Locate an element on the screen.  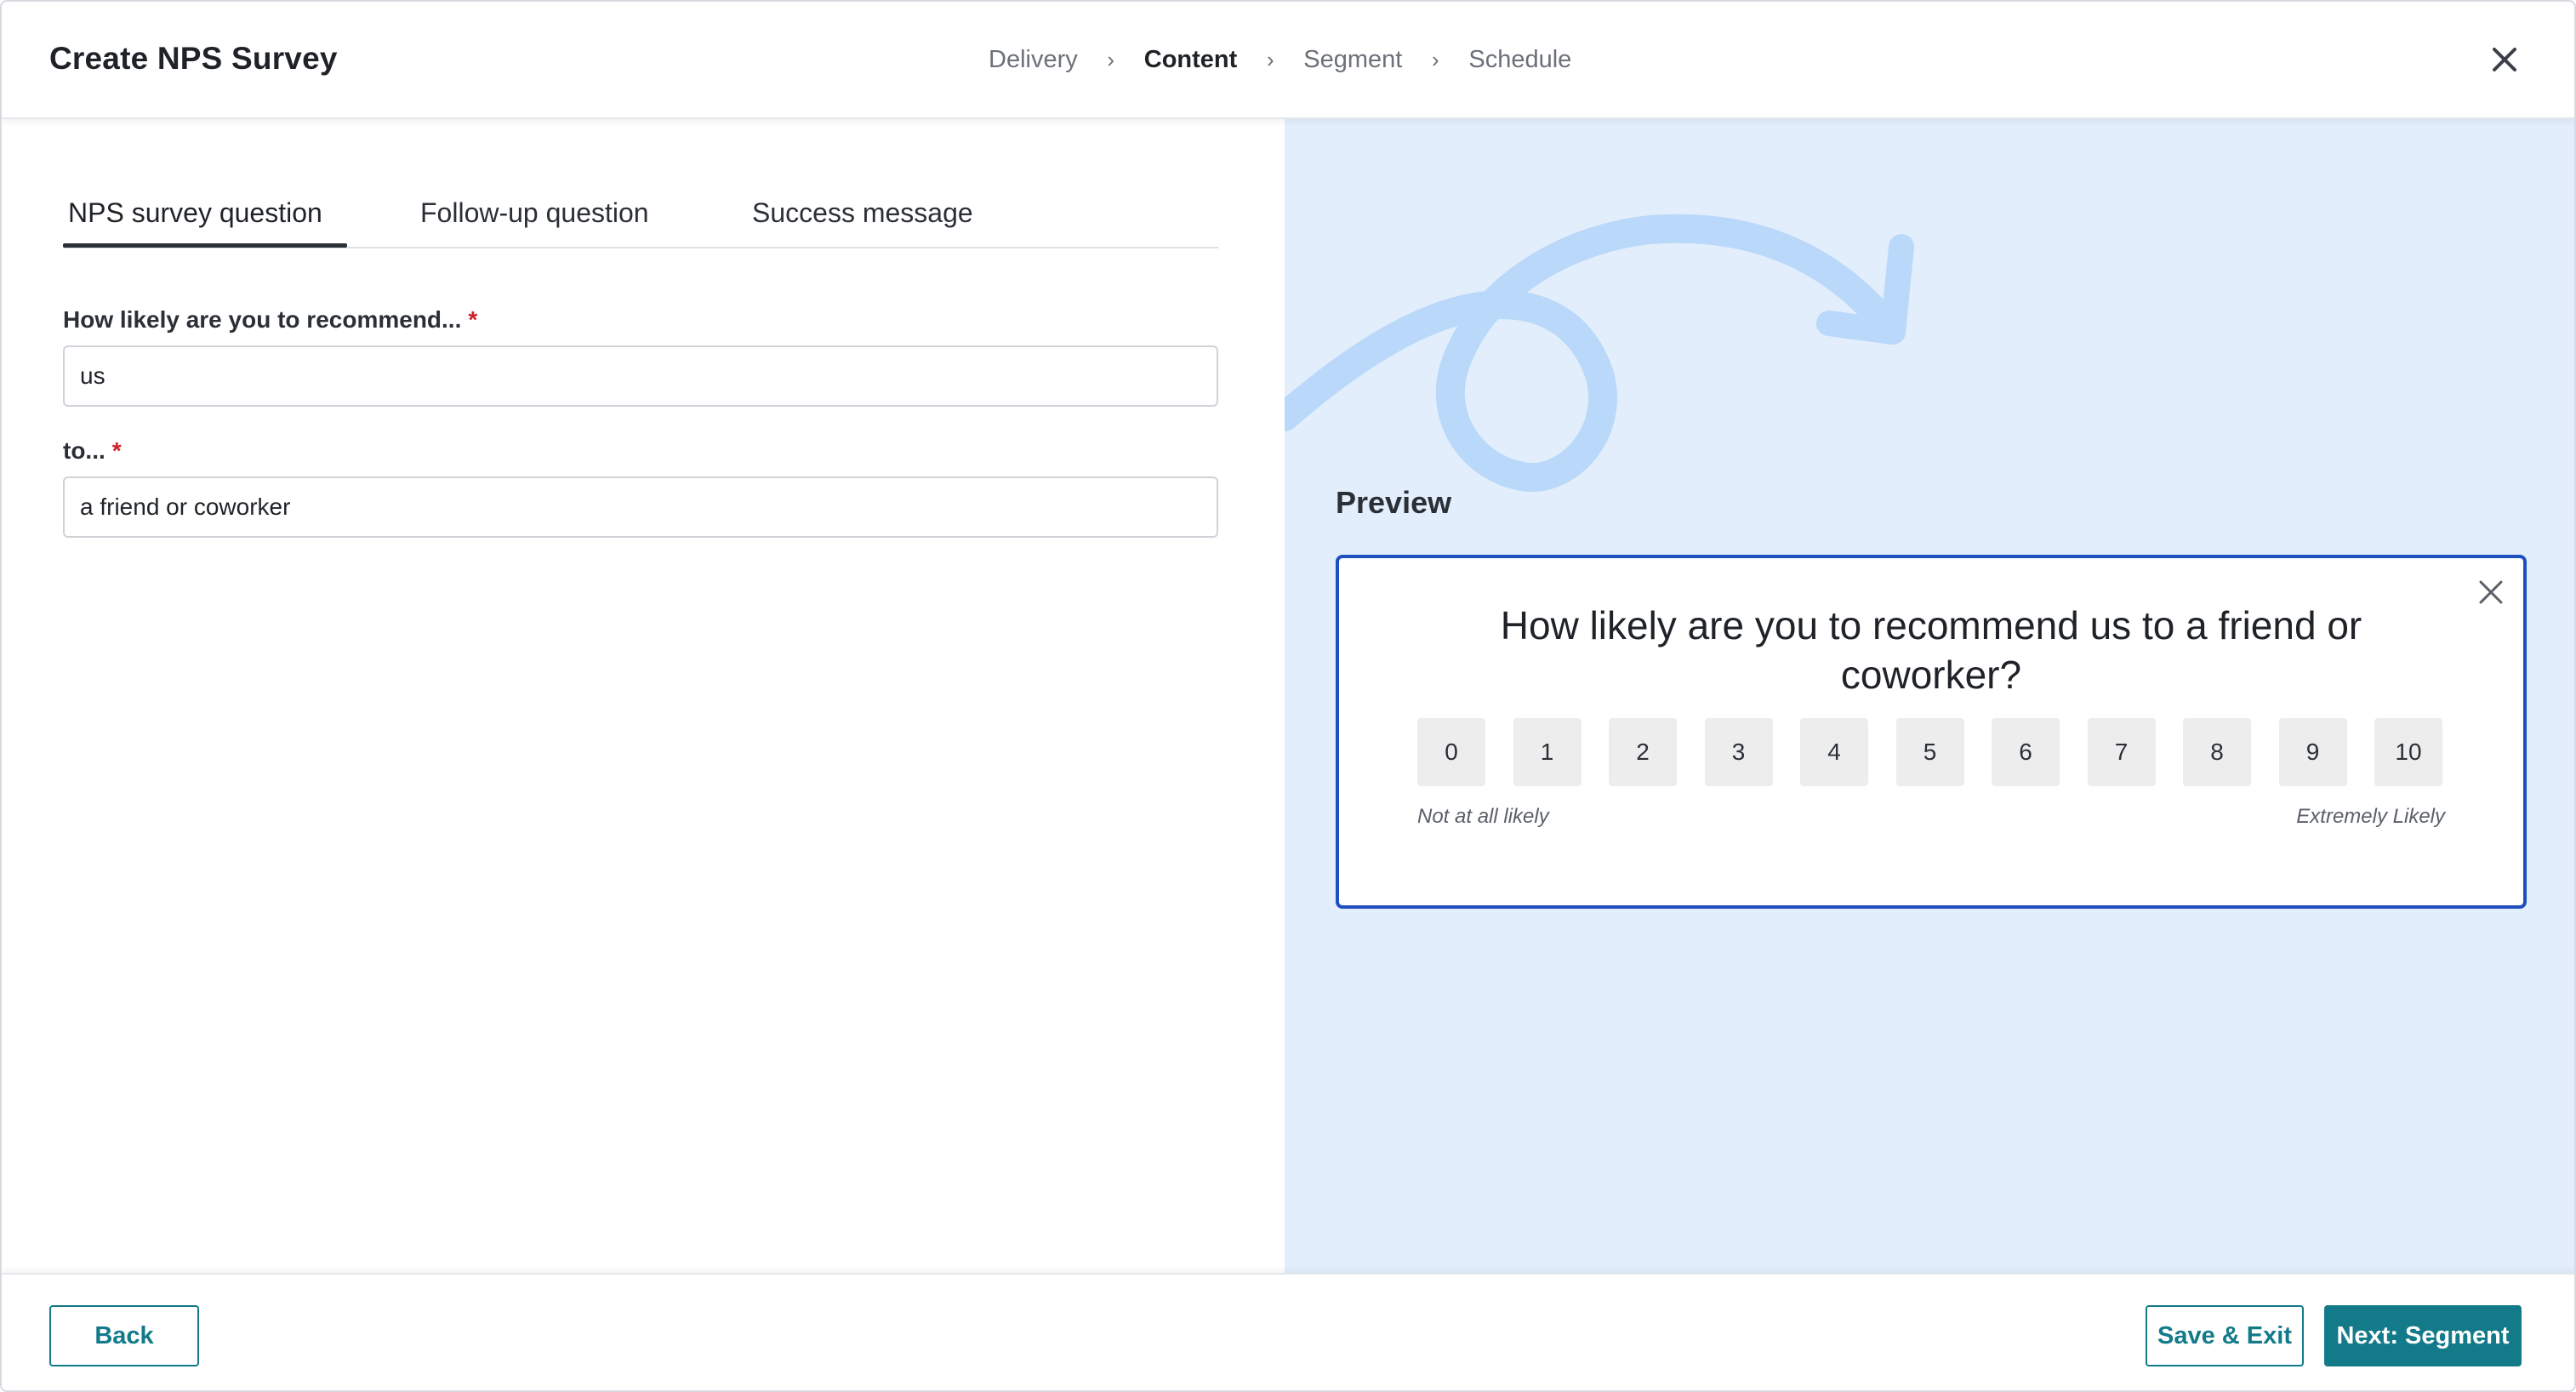
tab-follow-up-question: Follow-up question is located at coordinates (535, 222).